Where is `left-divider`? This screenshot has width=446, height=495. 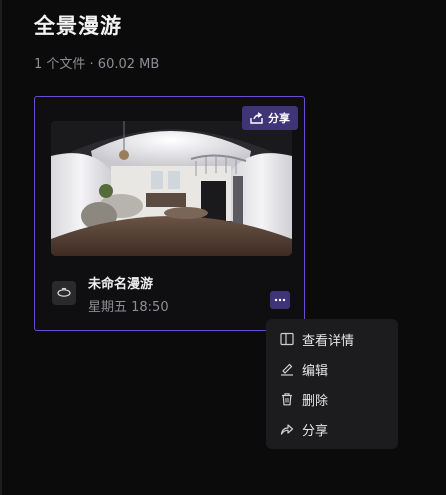
left-divider is located at coordinates (1, 247).